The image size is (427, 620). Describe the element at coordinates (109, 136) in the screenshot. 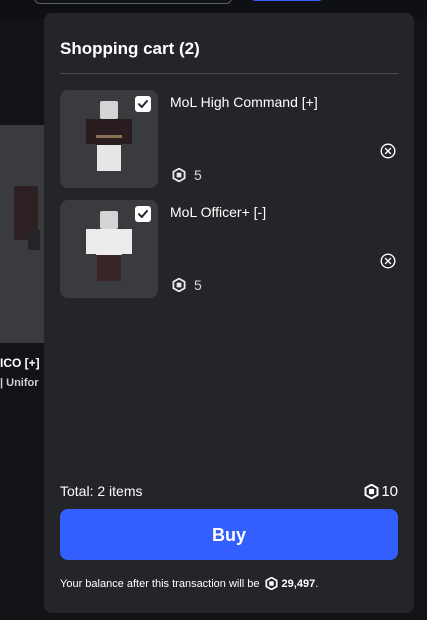

I see `avatar-belt` at that location.